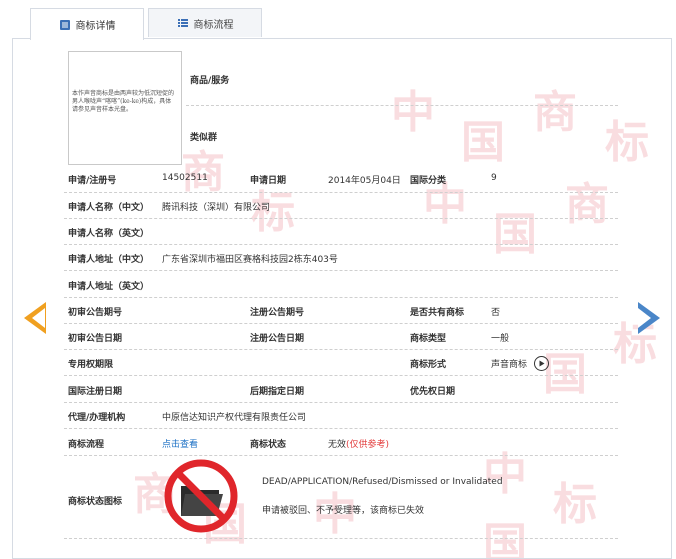 This screenshot has width=676, height=559. I want to click on goods-services-label: 商品/服务, so click(210, 81).